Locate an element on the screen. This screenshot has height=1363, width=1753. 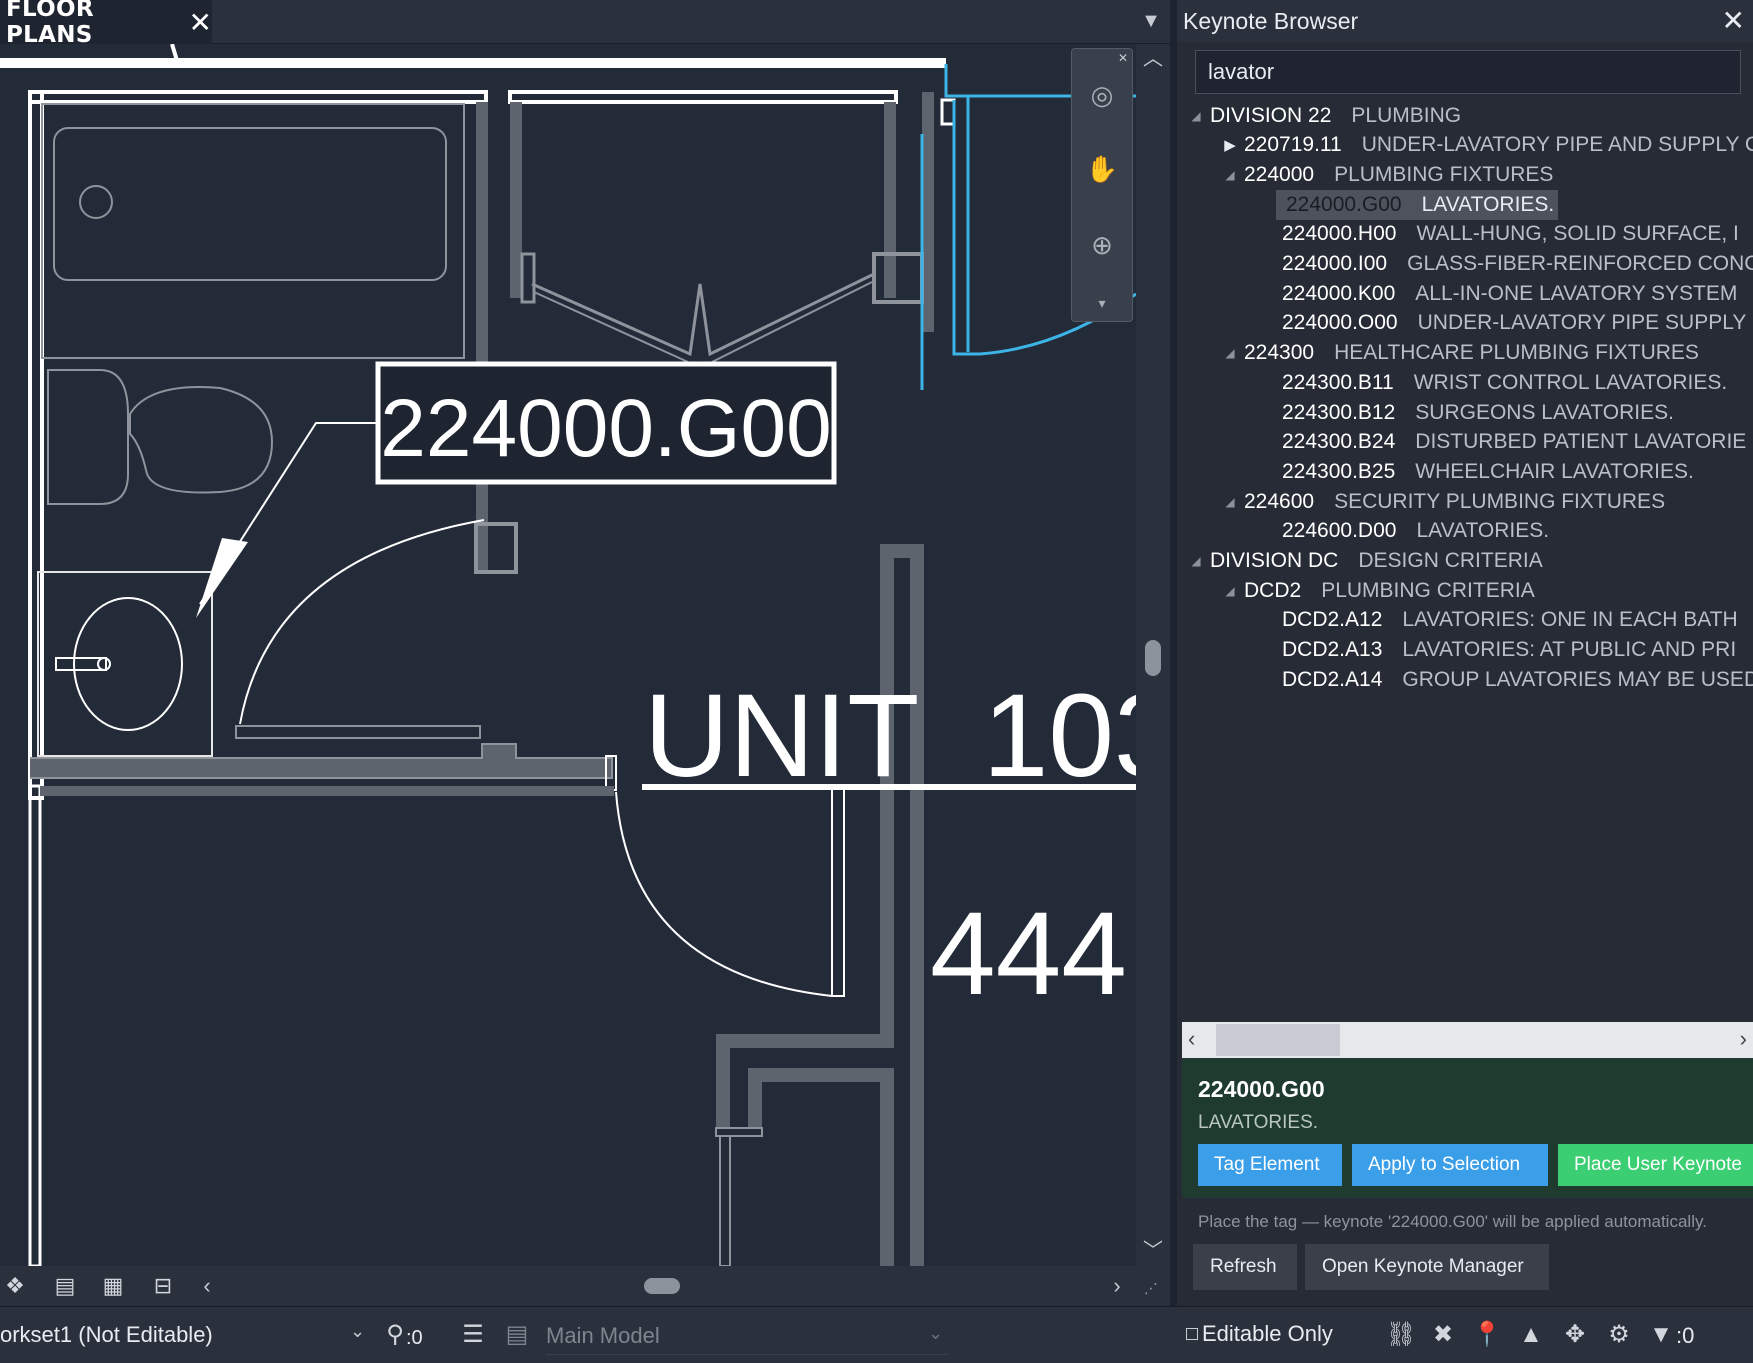
expand-arrow-icon: ▶ is located at coordinates (1230, 145).